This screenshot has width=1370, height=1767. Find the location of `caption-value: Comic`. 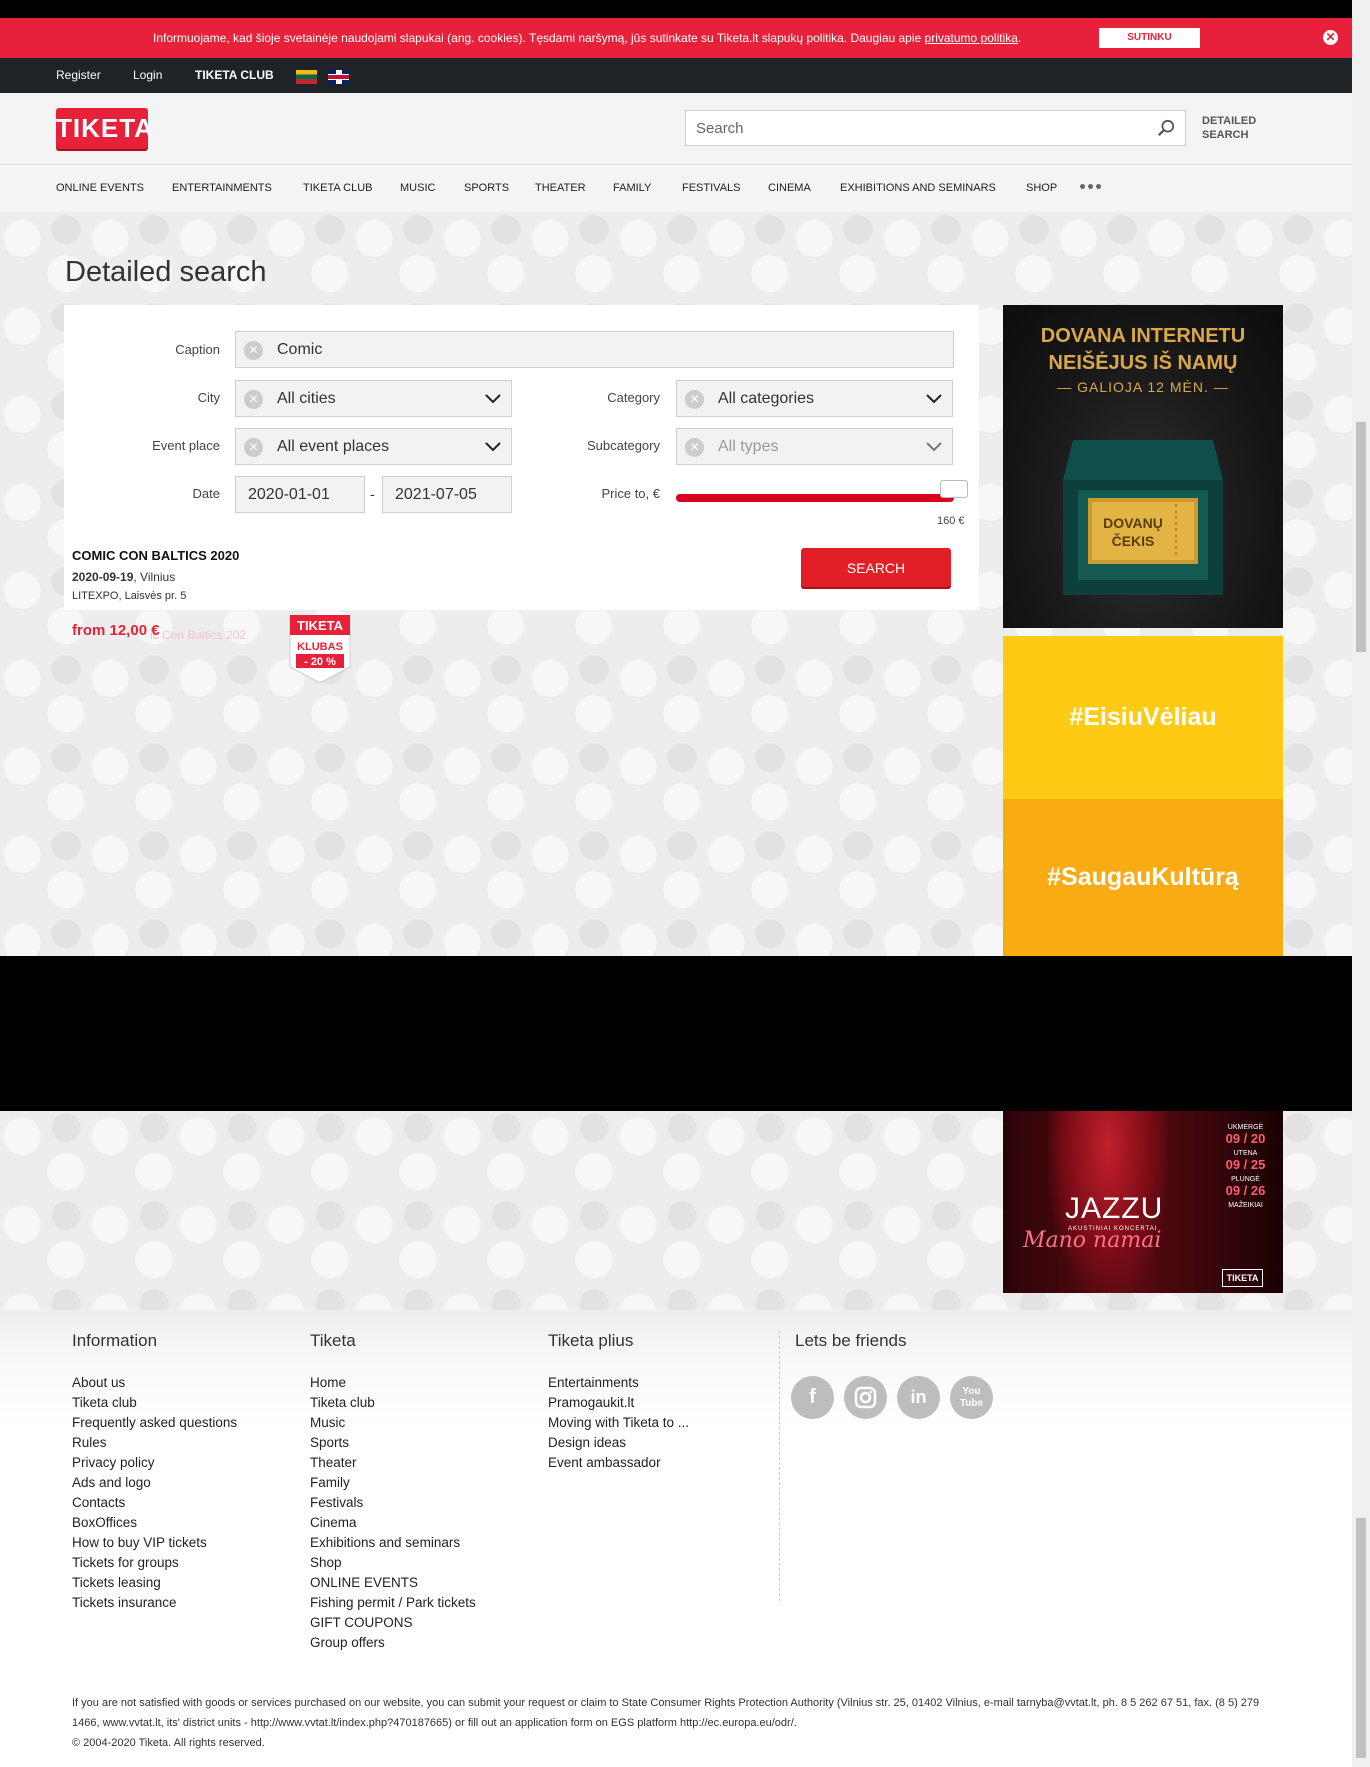

caption-value: Comic is located at coordinates (300, 349).